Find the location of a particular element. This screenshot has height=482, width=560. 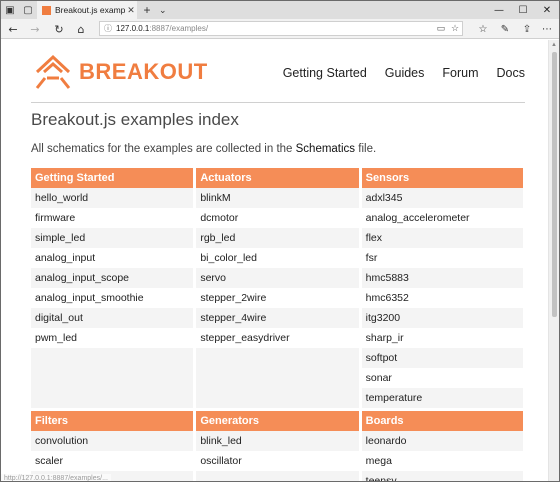

example-link: analog_input_scope is located at coordinates (112, 278).